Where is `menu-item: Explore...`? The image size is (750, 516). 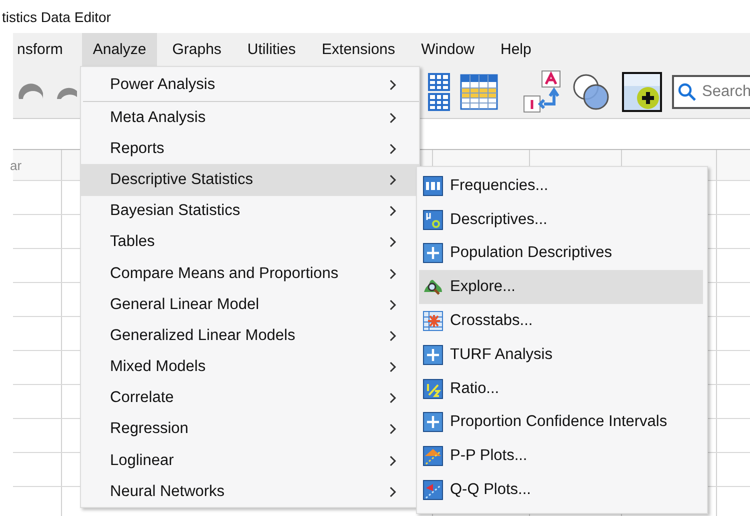 menu-item: Explore... is located at coordinates (561, 287).